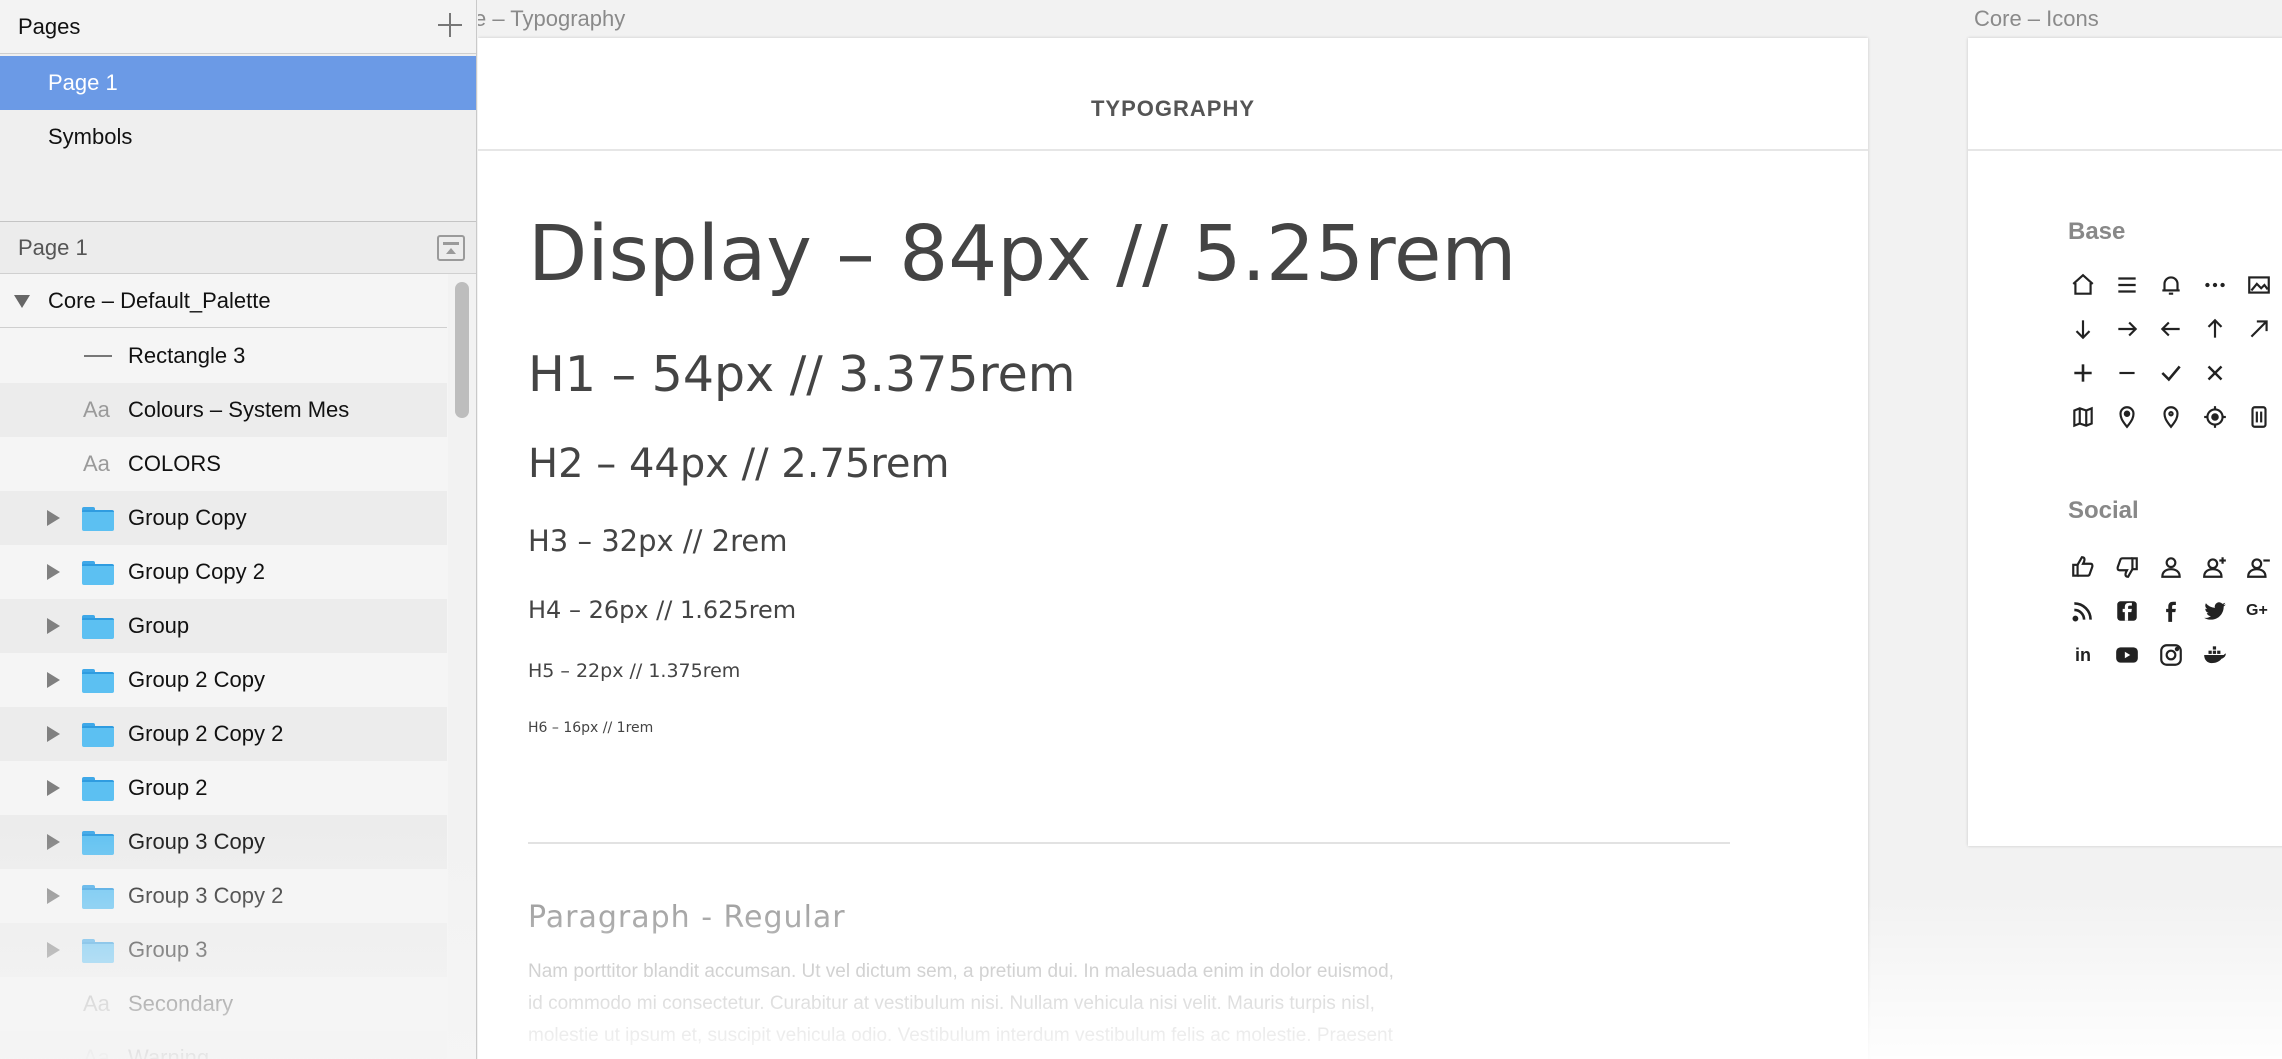  What do you see at coordinates (2127, 417) in the screenshot?
I see `location-pin-icon` at bounding box center [2127, 417].